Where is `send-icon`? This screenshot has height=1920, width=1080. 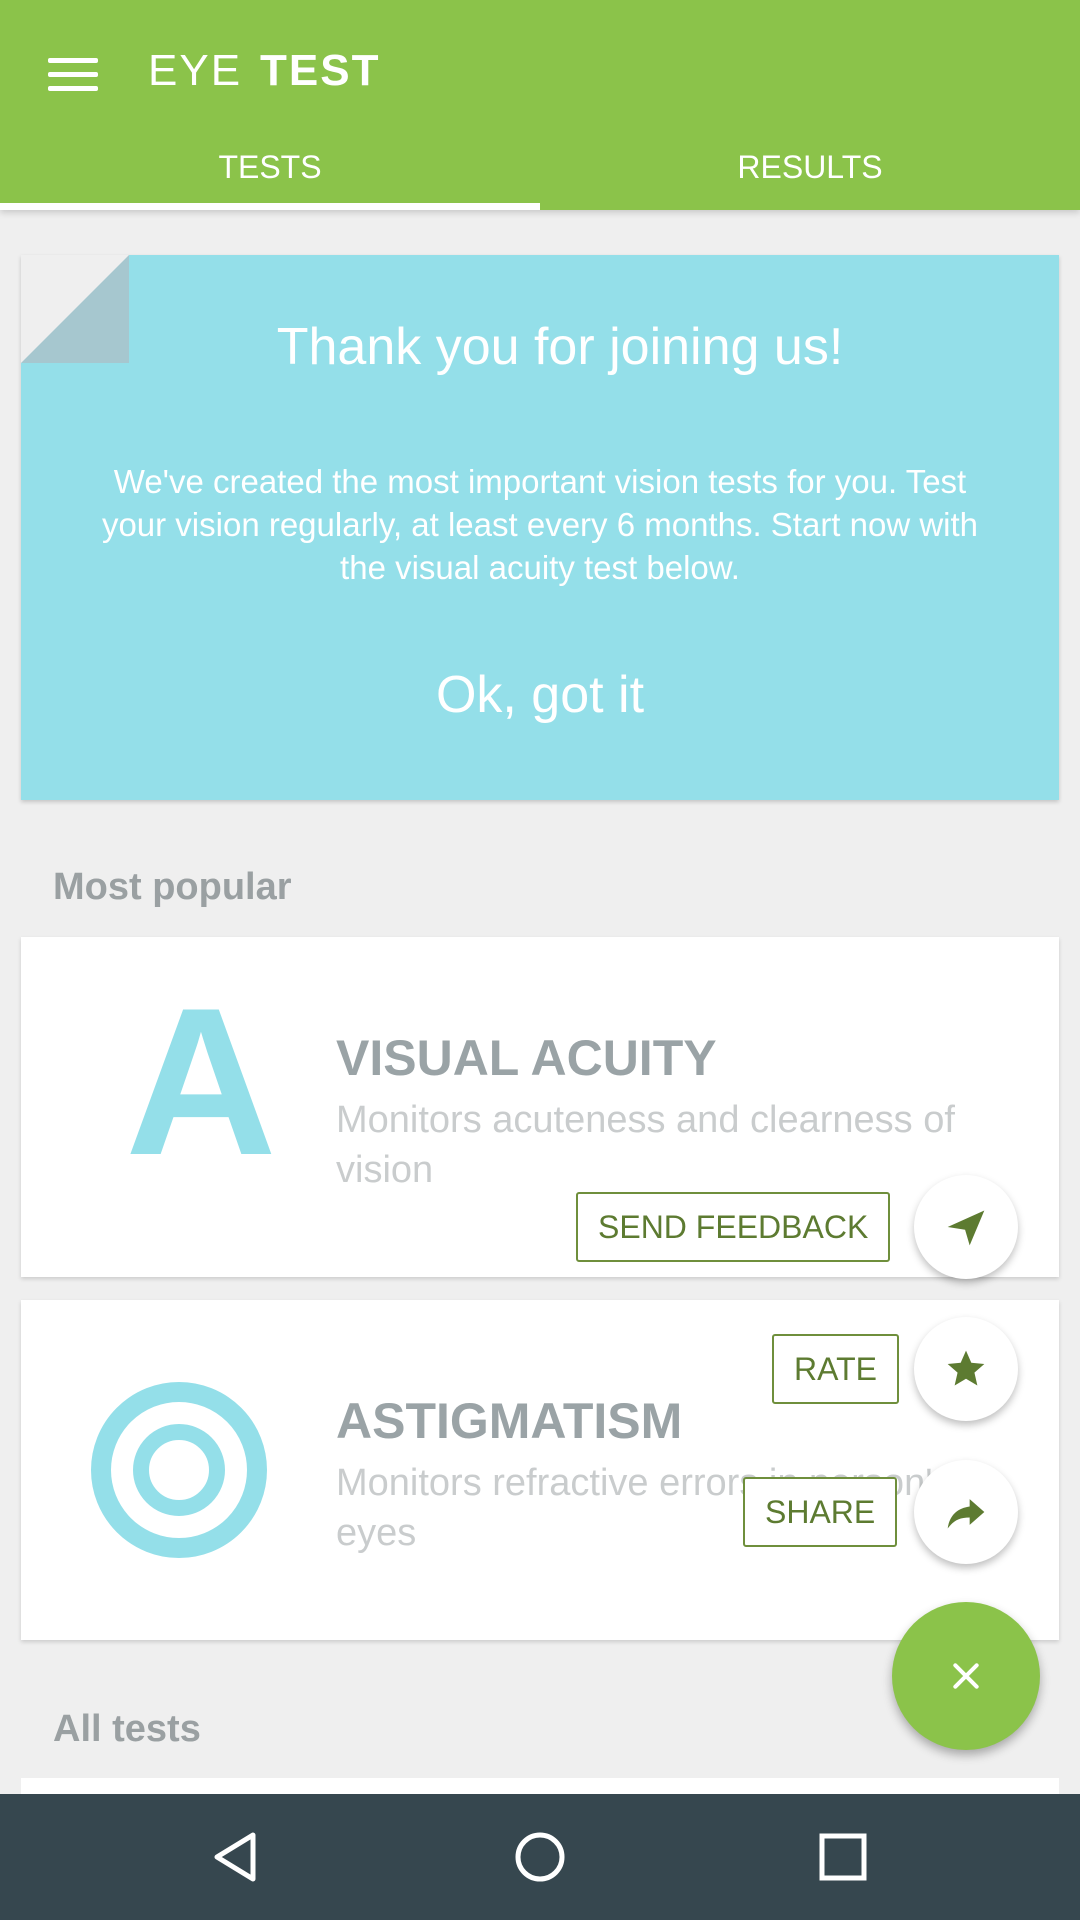 send-icon is located at coordinates (966, 1228).